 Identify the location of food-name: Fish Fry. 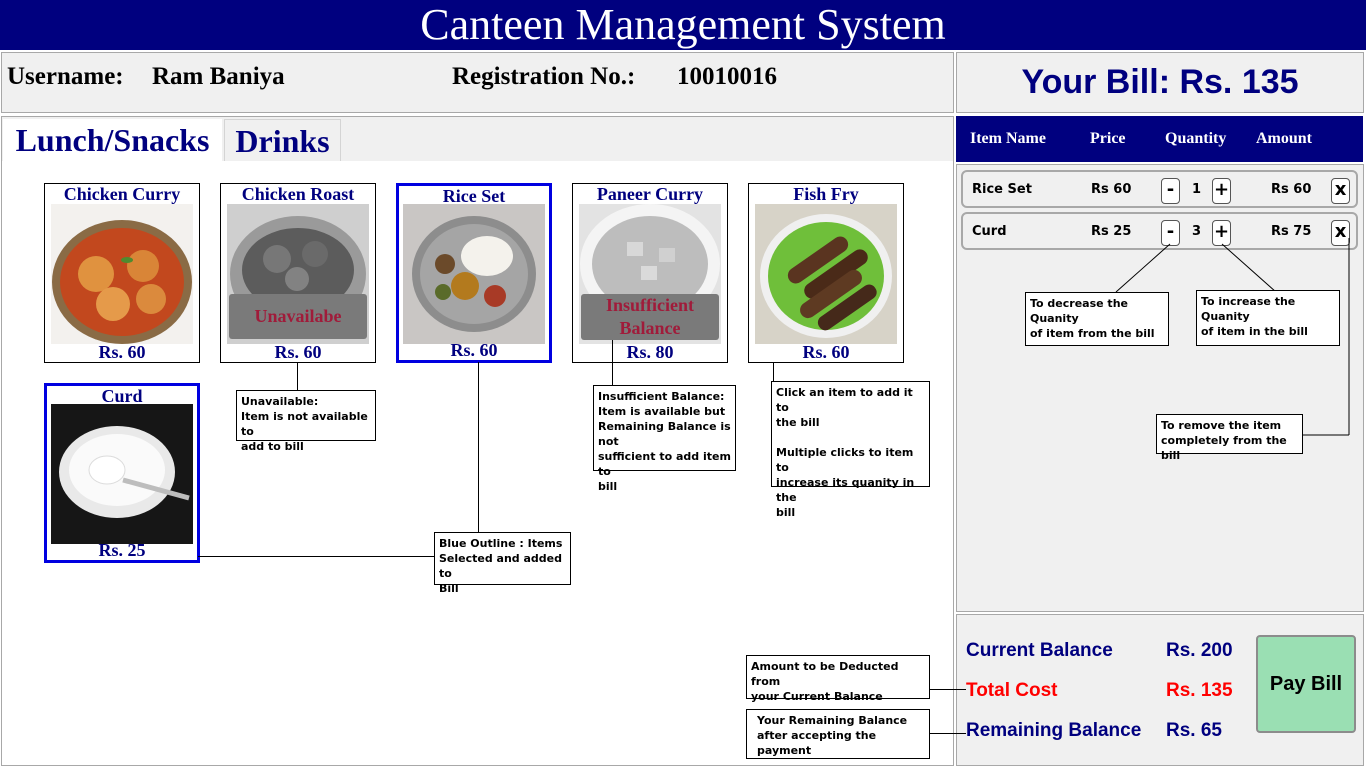
(826, 194).